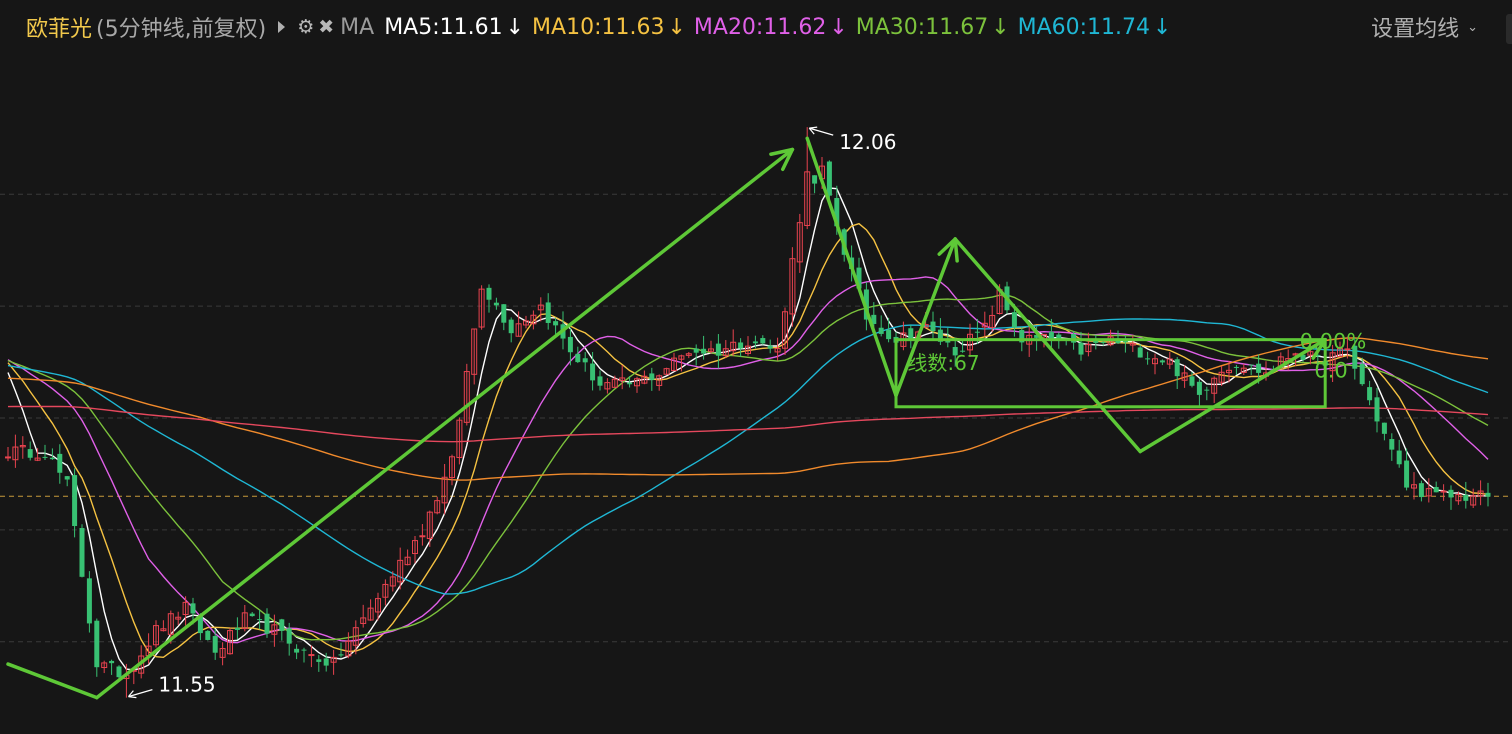  What do you see at coordinates (140, 694) in the screenshot?
I see `low-marker-arrow` at bounding box center [140, 694].